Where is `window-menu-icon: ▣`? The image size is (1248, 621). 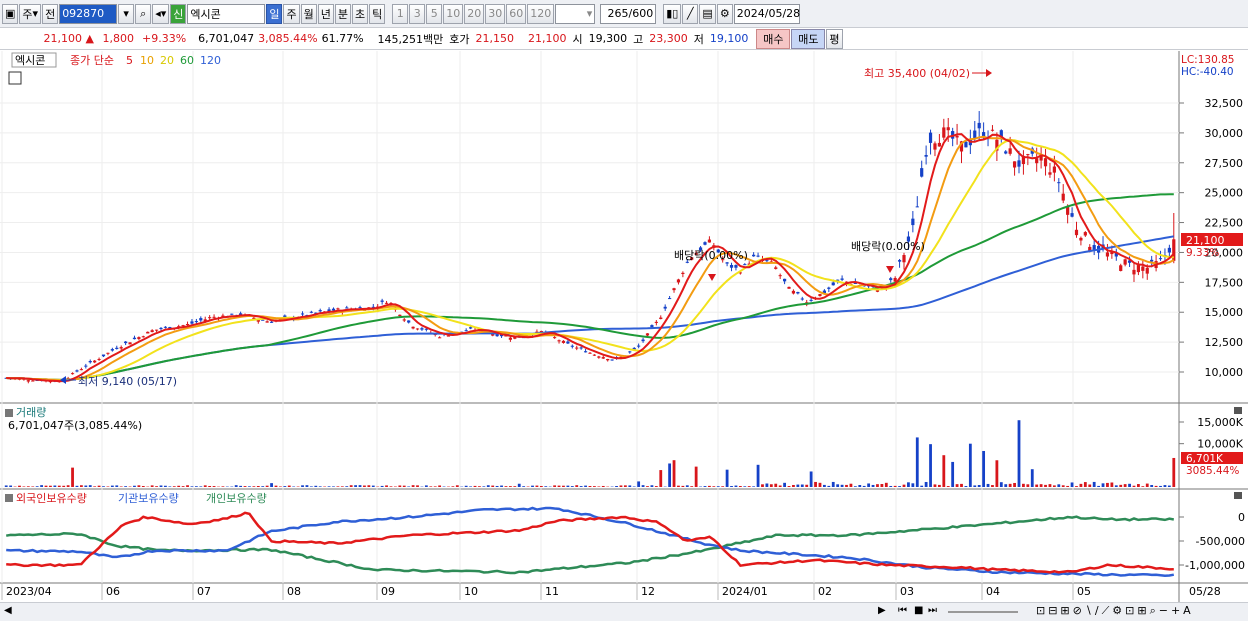 window-menu-icon: ▣ is located at coordinates (10, 13).